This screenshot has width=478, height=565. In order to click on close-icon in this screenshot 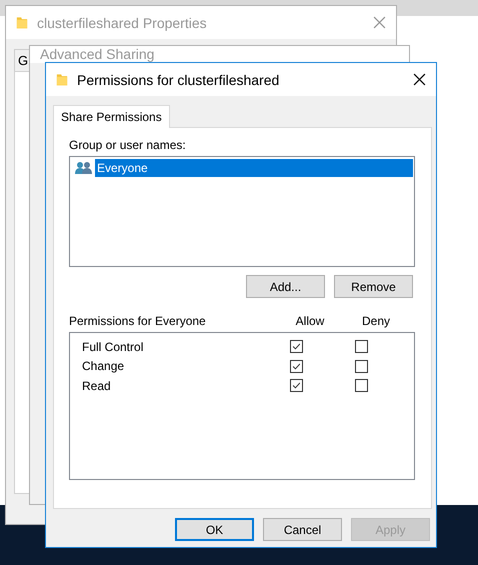, I will do `click(419, 79)`.